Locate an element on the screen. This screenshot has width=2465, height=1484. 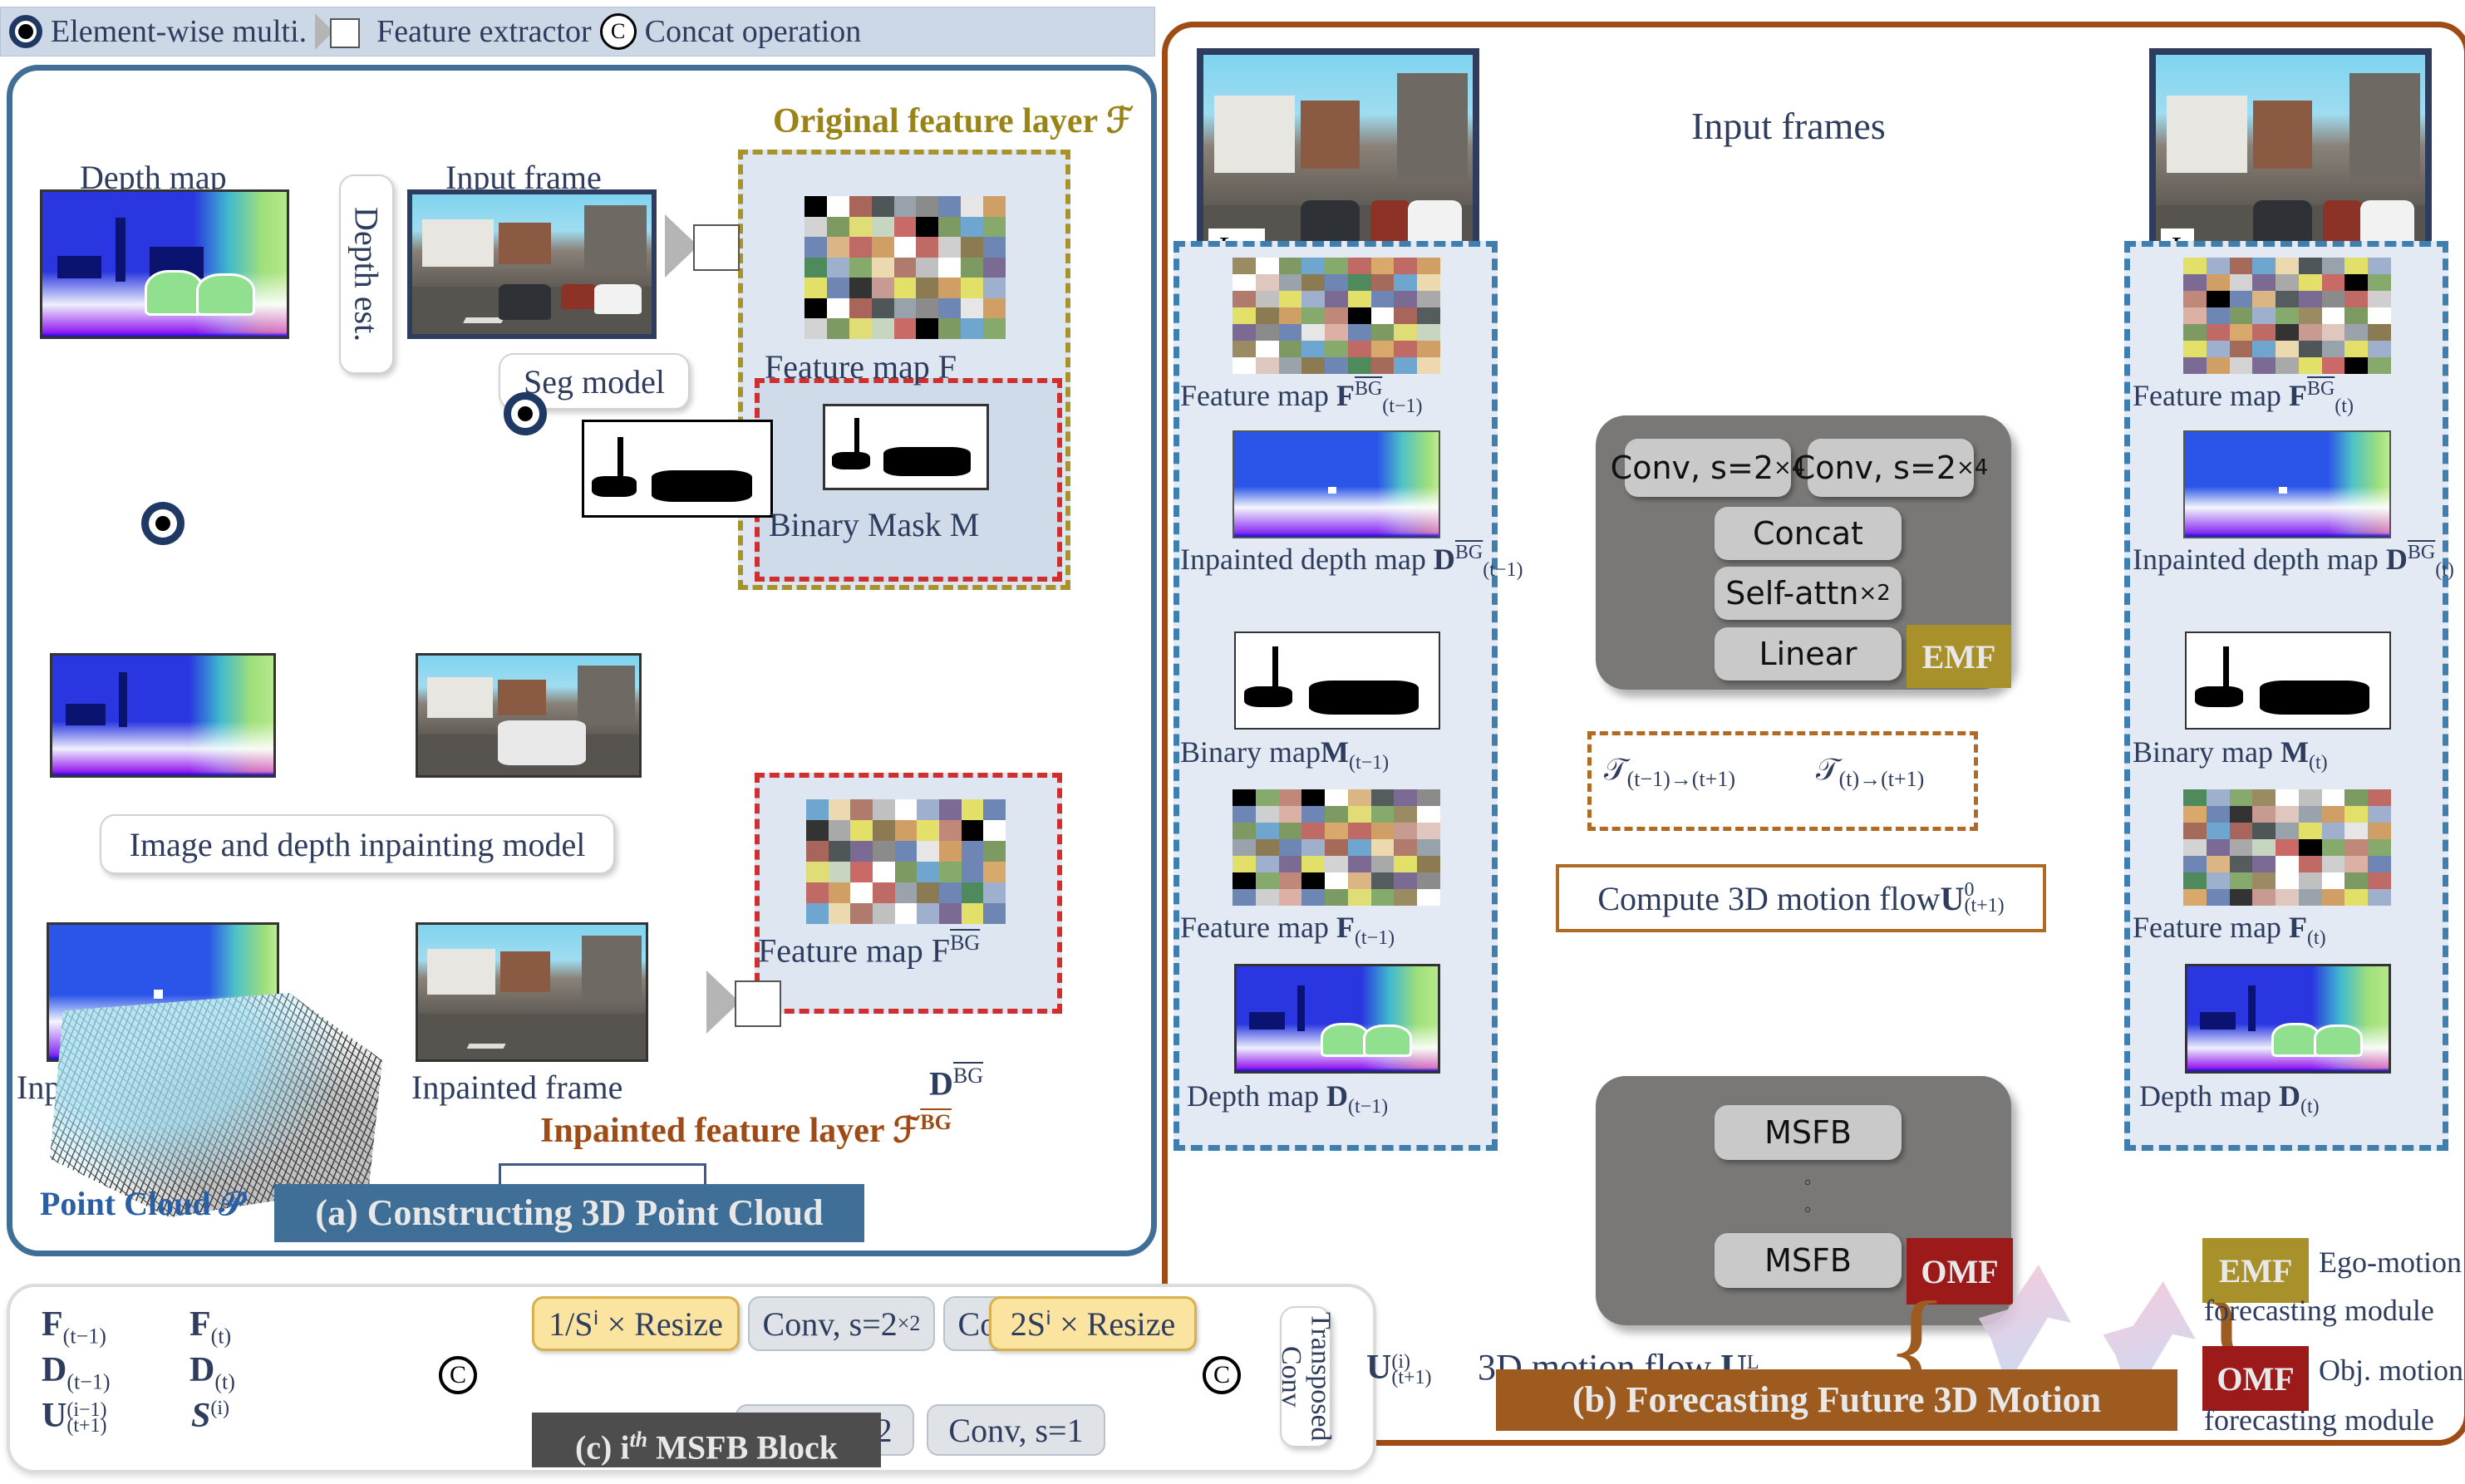
omf-msfb-top: MSFB is located at coordinates (1808, 1132).